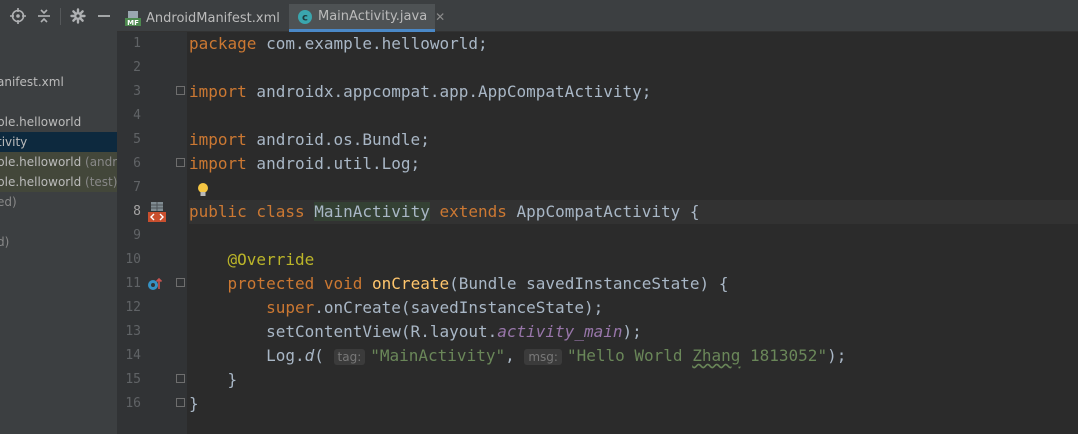  I want to click on tree-item-manifest: anifest.xml, so click(58, 82).